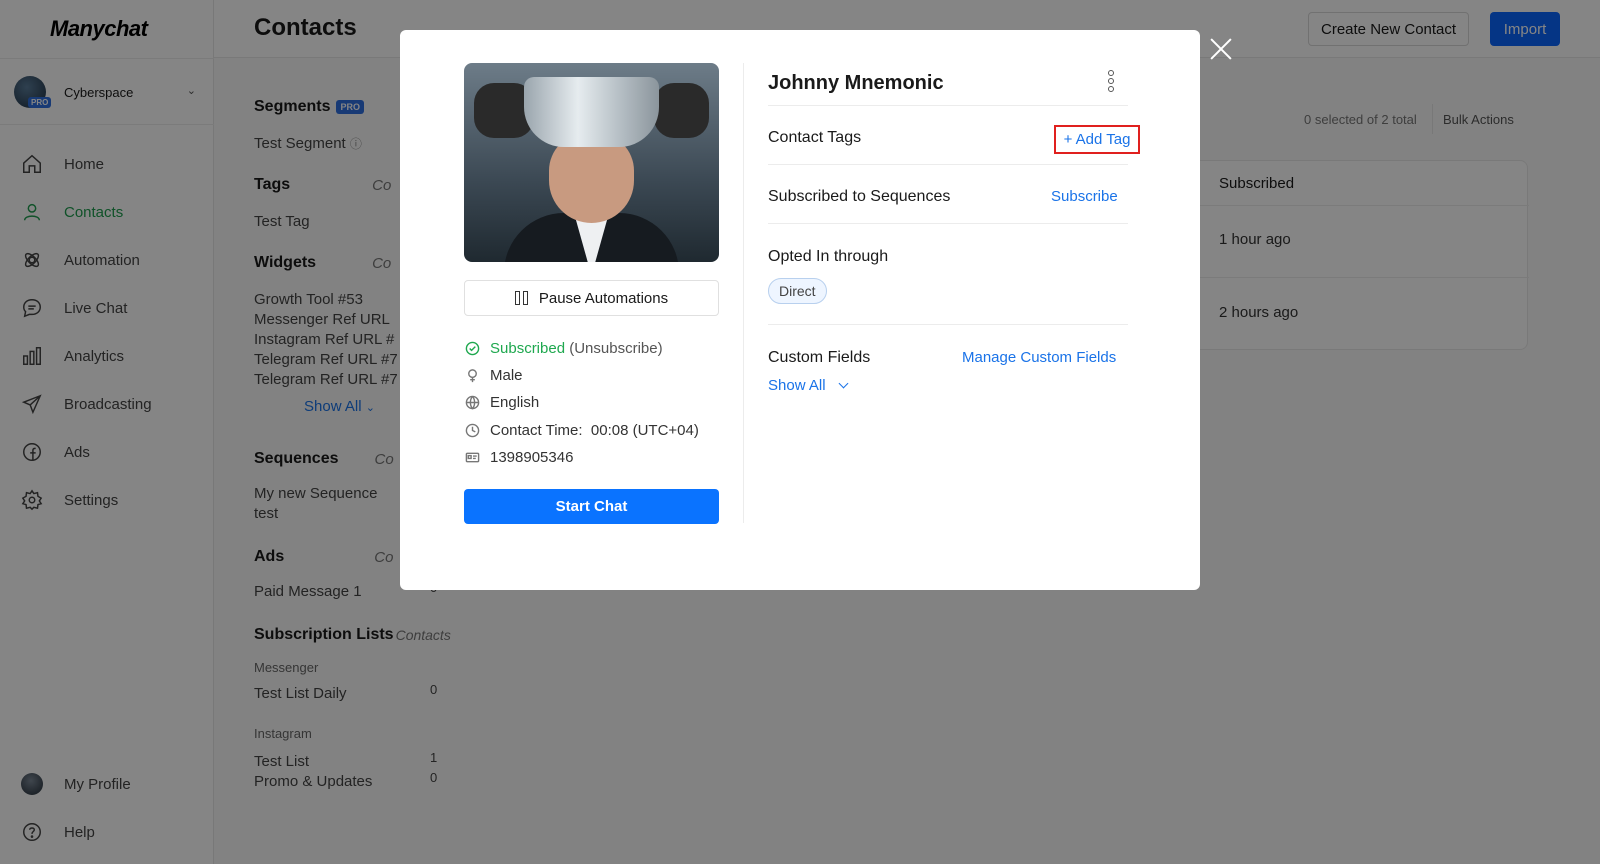 The height and width of the screenshot is (864, 1600). Describe the element at coordinates (472, 348) in the screenshot. I see `check-circle-icon` at that location.